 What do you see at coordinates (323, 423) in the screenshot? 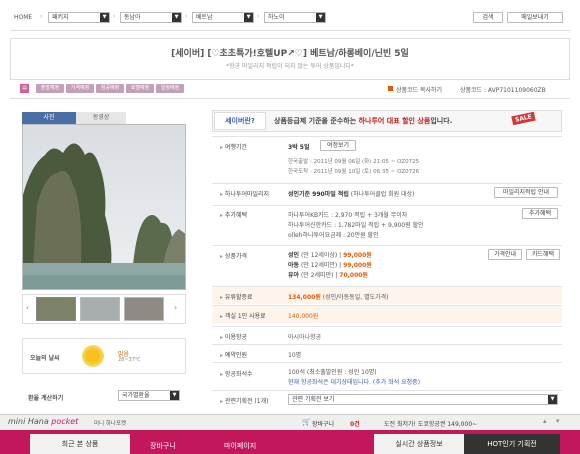
I see `cart-label: 장바구니` at bounding box center [323, 423].